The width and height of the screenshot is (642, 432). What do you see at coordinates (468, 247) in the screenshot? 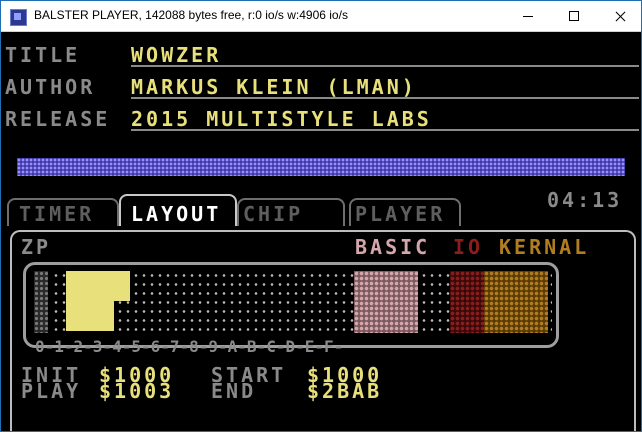
I see `io-label: IO` at bounding box center [468, 247].